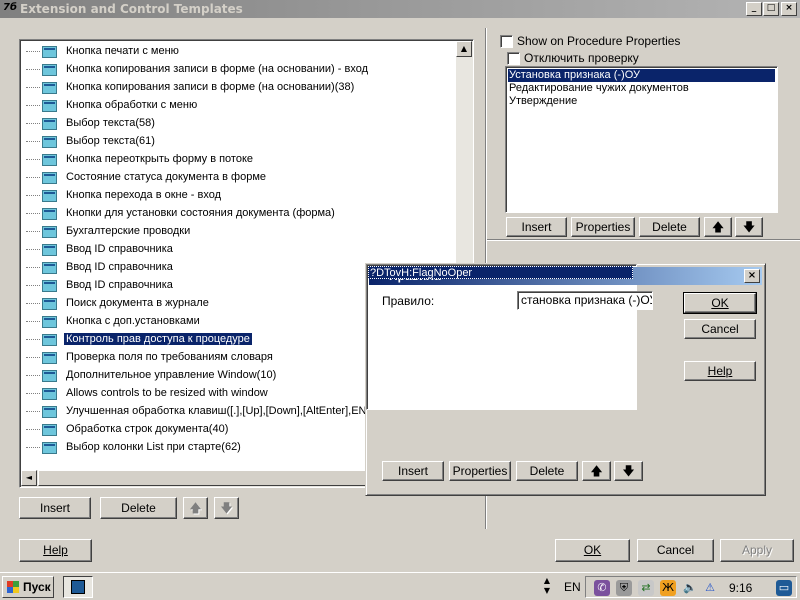  What do you see at coordinates (641, 75) in the screenshot?
I see `list-item: Установка признака (-)ОУ` at bounding box center [641, 75].